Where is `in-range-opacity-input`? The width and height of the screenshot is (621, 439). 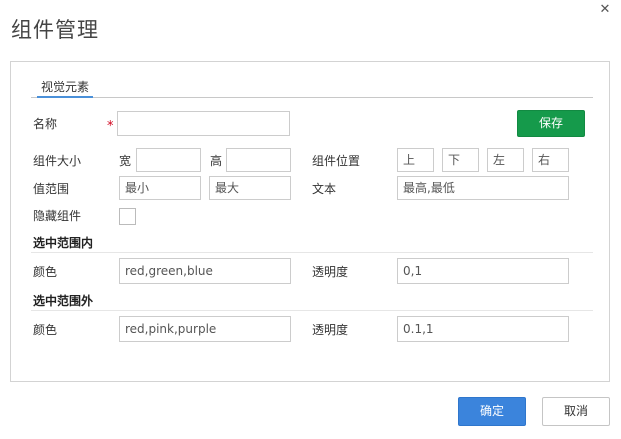
in-range-opacity-input is located at coordinates (483, 271).